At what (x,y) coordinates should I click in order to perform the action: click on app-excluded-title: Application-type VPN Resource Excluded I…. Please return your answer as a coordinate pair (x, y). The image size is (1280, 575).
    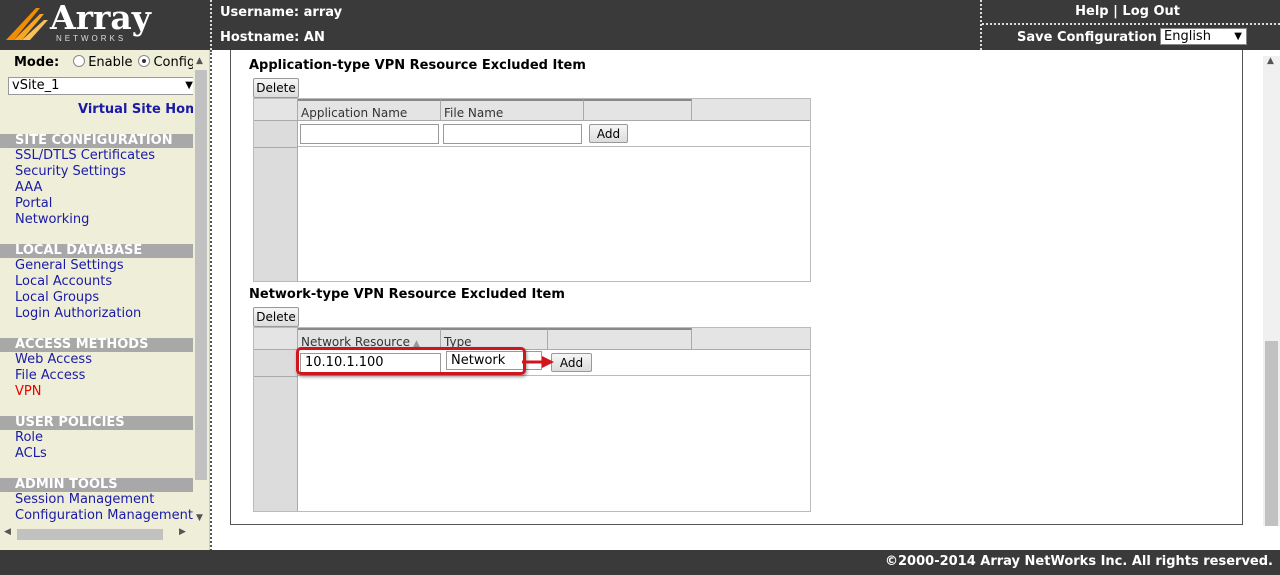
    Looking at the image, I should click on (417, 65).